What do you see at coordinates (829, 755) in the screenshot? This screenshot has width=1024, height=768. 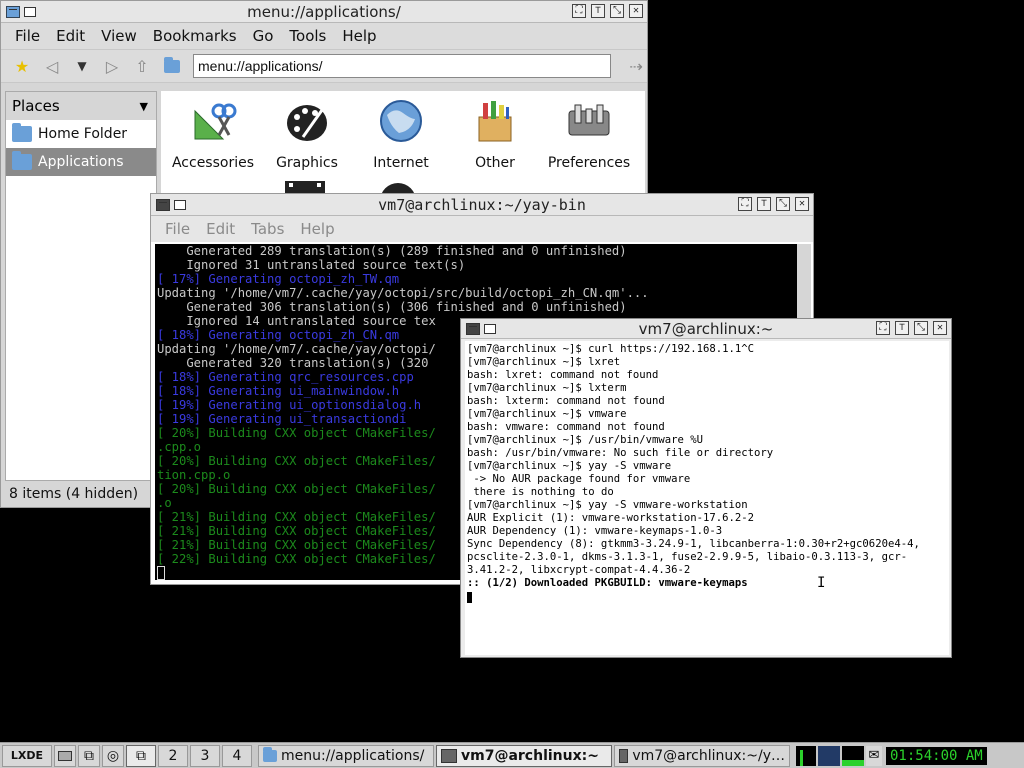 I see `network-monitor` at bounding box center [829, 755].